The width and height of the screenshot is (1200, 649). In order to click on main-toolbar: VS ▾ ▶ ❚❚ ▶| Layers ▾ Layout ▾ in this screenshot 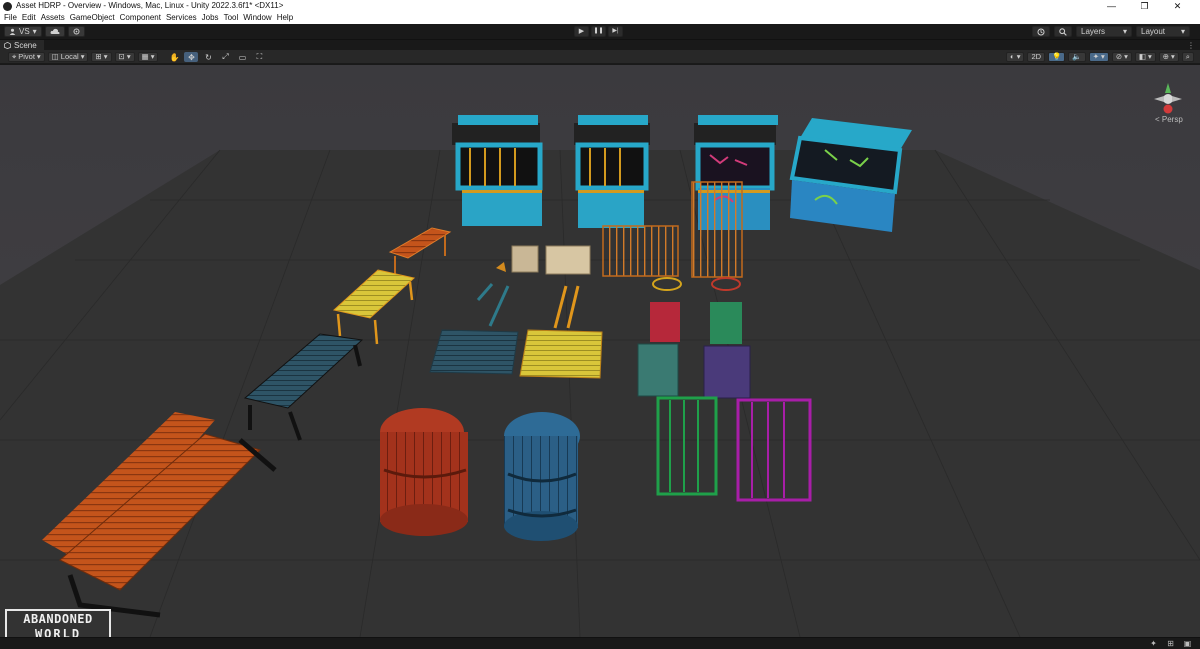, I will do `click(600, 31)`.